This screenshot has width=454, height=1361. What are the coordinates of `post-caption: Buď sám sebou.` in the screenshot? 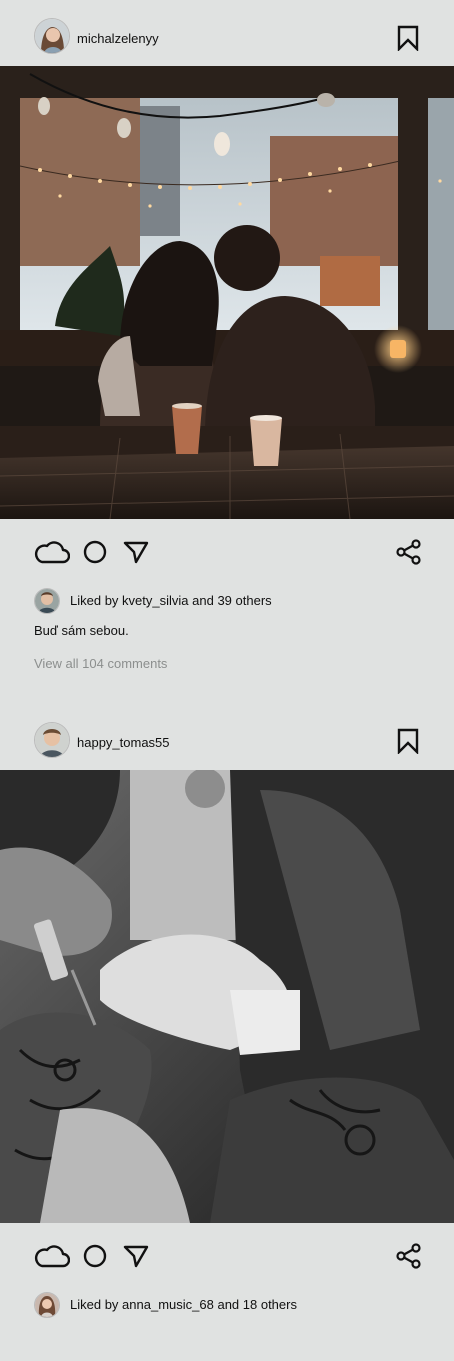 It's located at (81, 630).